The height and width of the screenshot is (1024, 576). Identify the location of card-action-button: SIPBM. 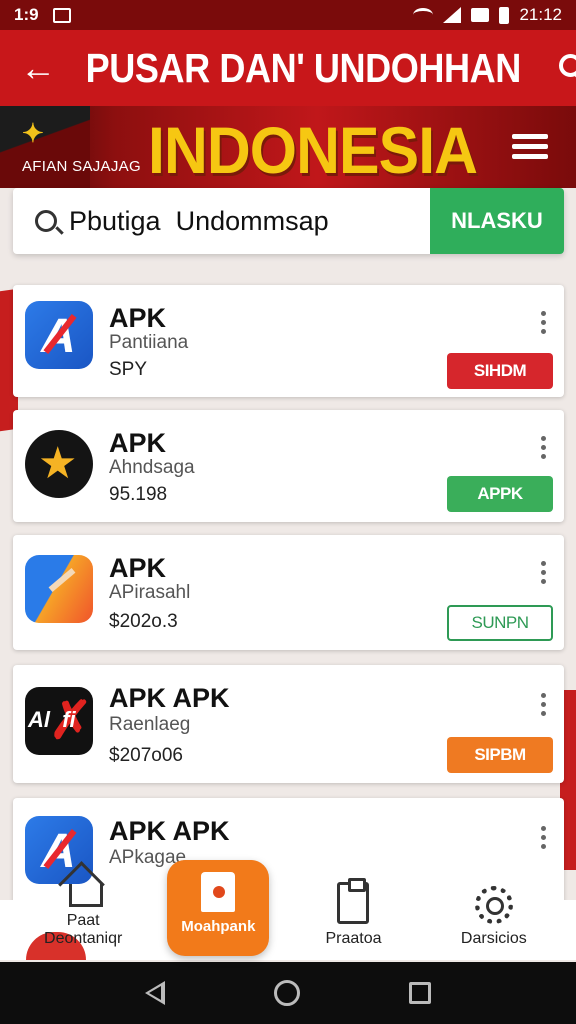
(500, 755).